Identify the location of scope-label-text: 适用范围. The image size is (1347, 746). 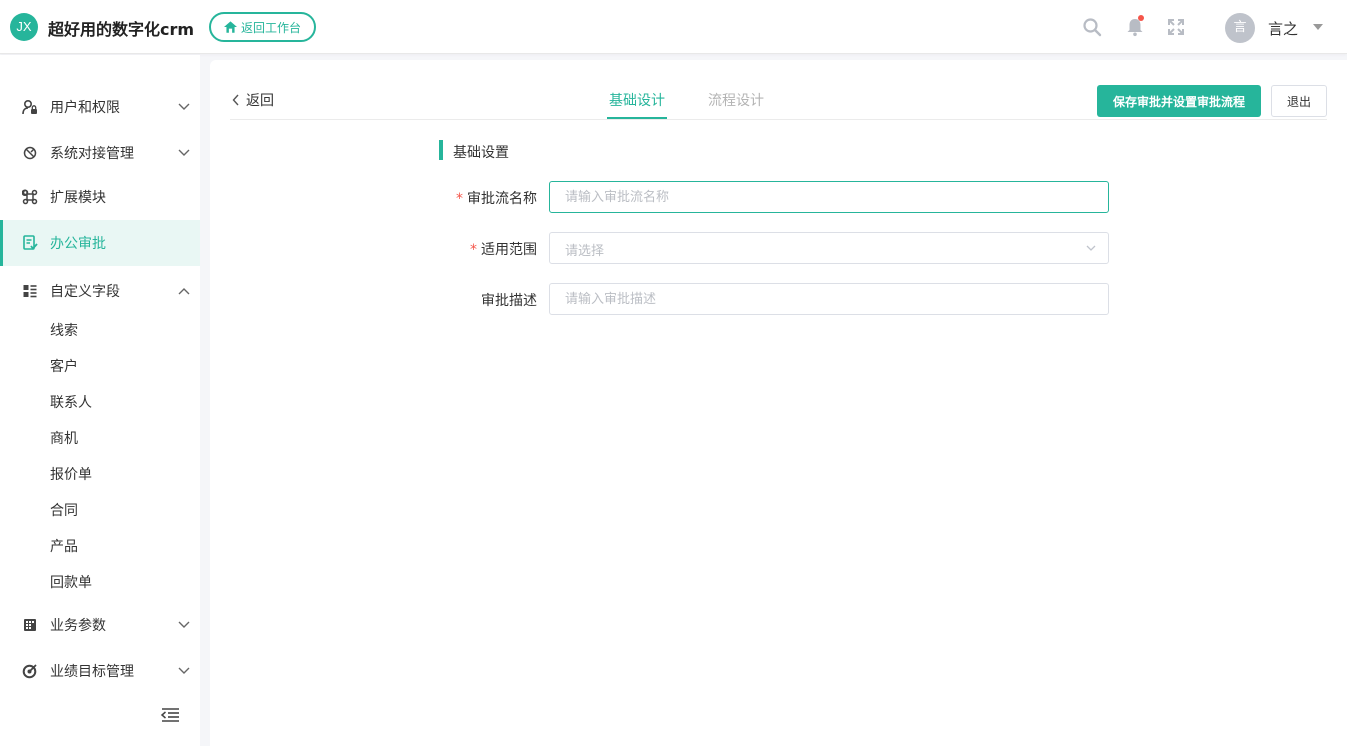
(509, 250).